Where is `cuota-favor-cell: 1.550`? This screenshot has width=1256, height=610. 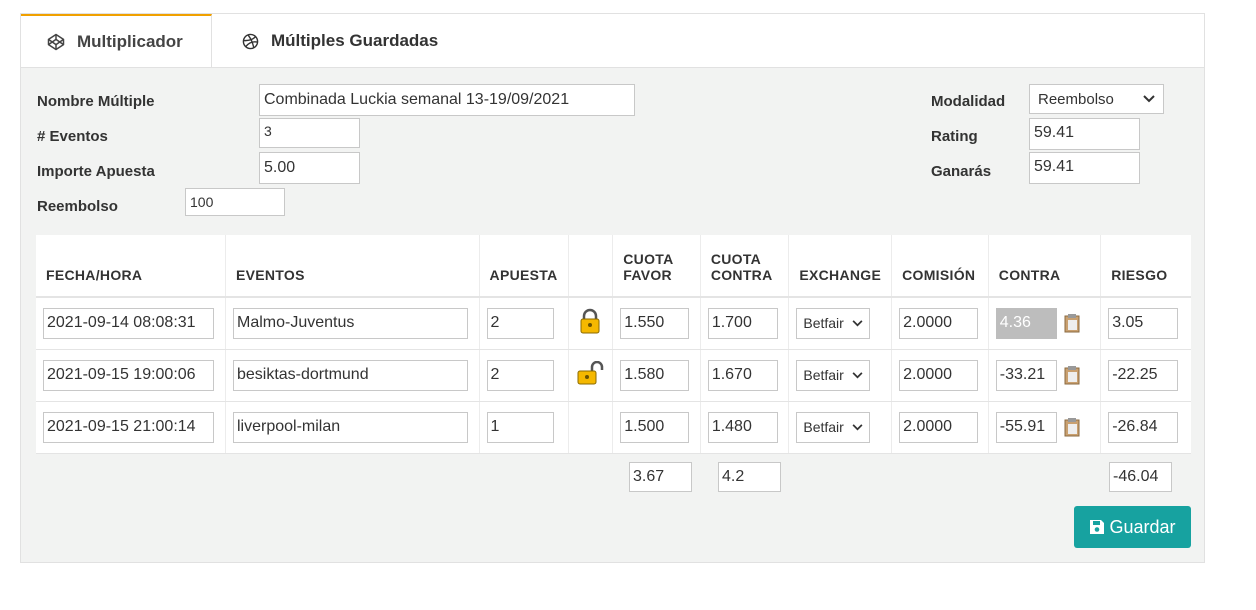
cuota-favor-cell: 1.550 is located at coordinates (656, 323).